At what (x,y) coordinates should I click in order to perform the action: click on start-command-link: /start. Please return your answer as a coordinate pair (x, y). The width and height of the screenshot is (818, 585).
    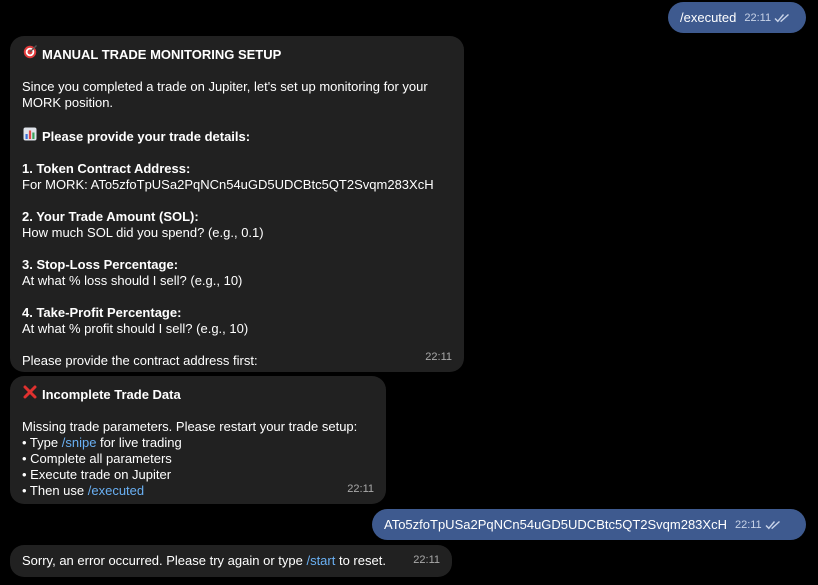
    Looking at the image, I should click on (320, 560).